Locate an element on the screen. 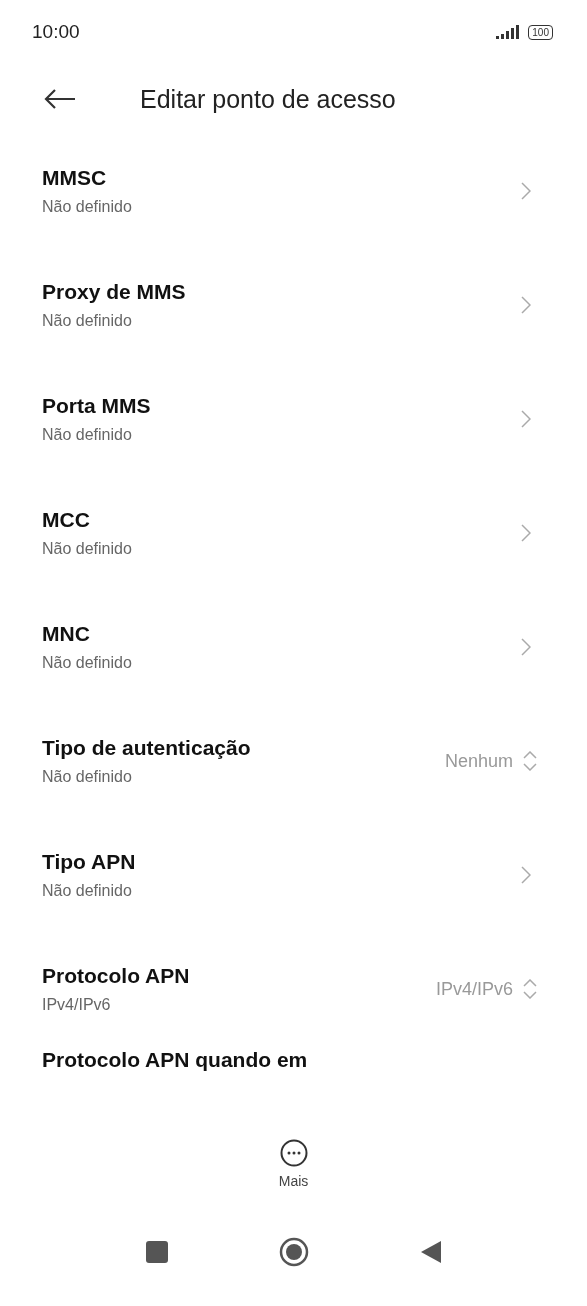  battery-indicator: 100 is located at coordinates (540, 32).